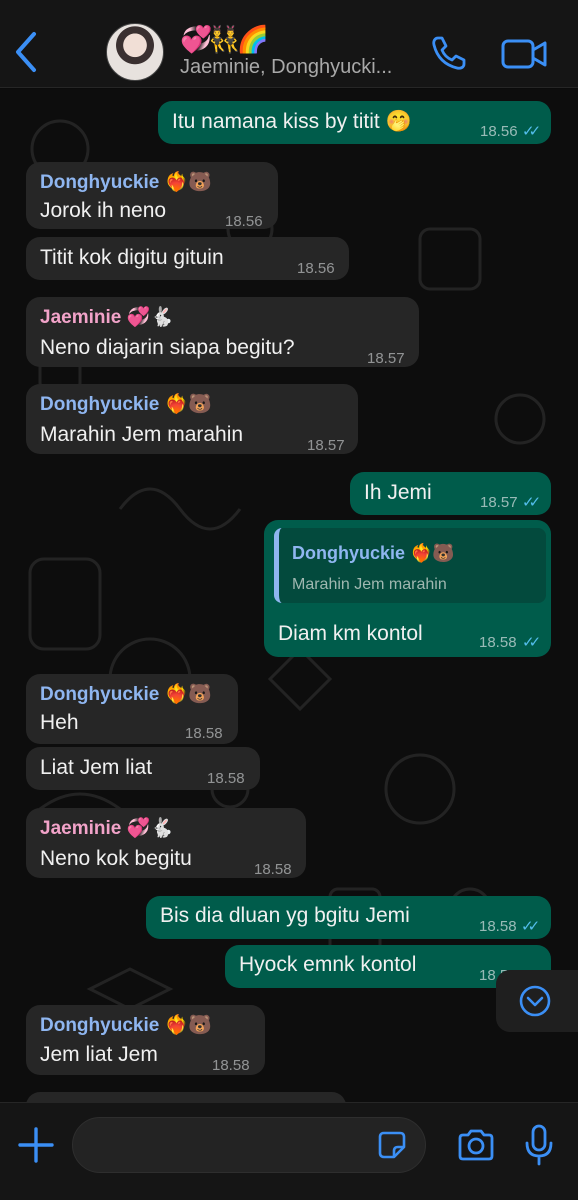 The image size is (578, 1200). What do you see at coordinates (285, 915) in the screenshot?
I see `message-text: Bis dia dluan yg bgitu Jemi` at bounding box center [285, 915].